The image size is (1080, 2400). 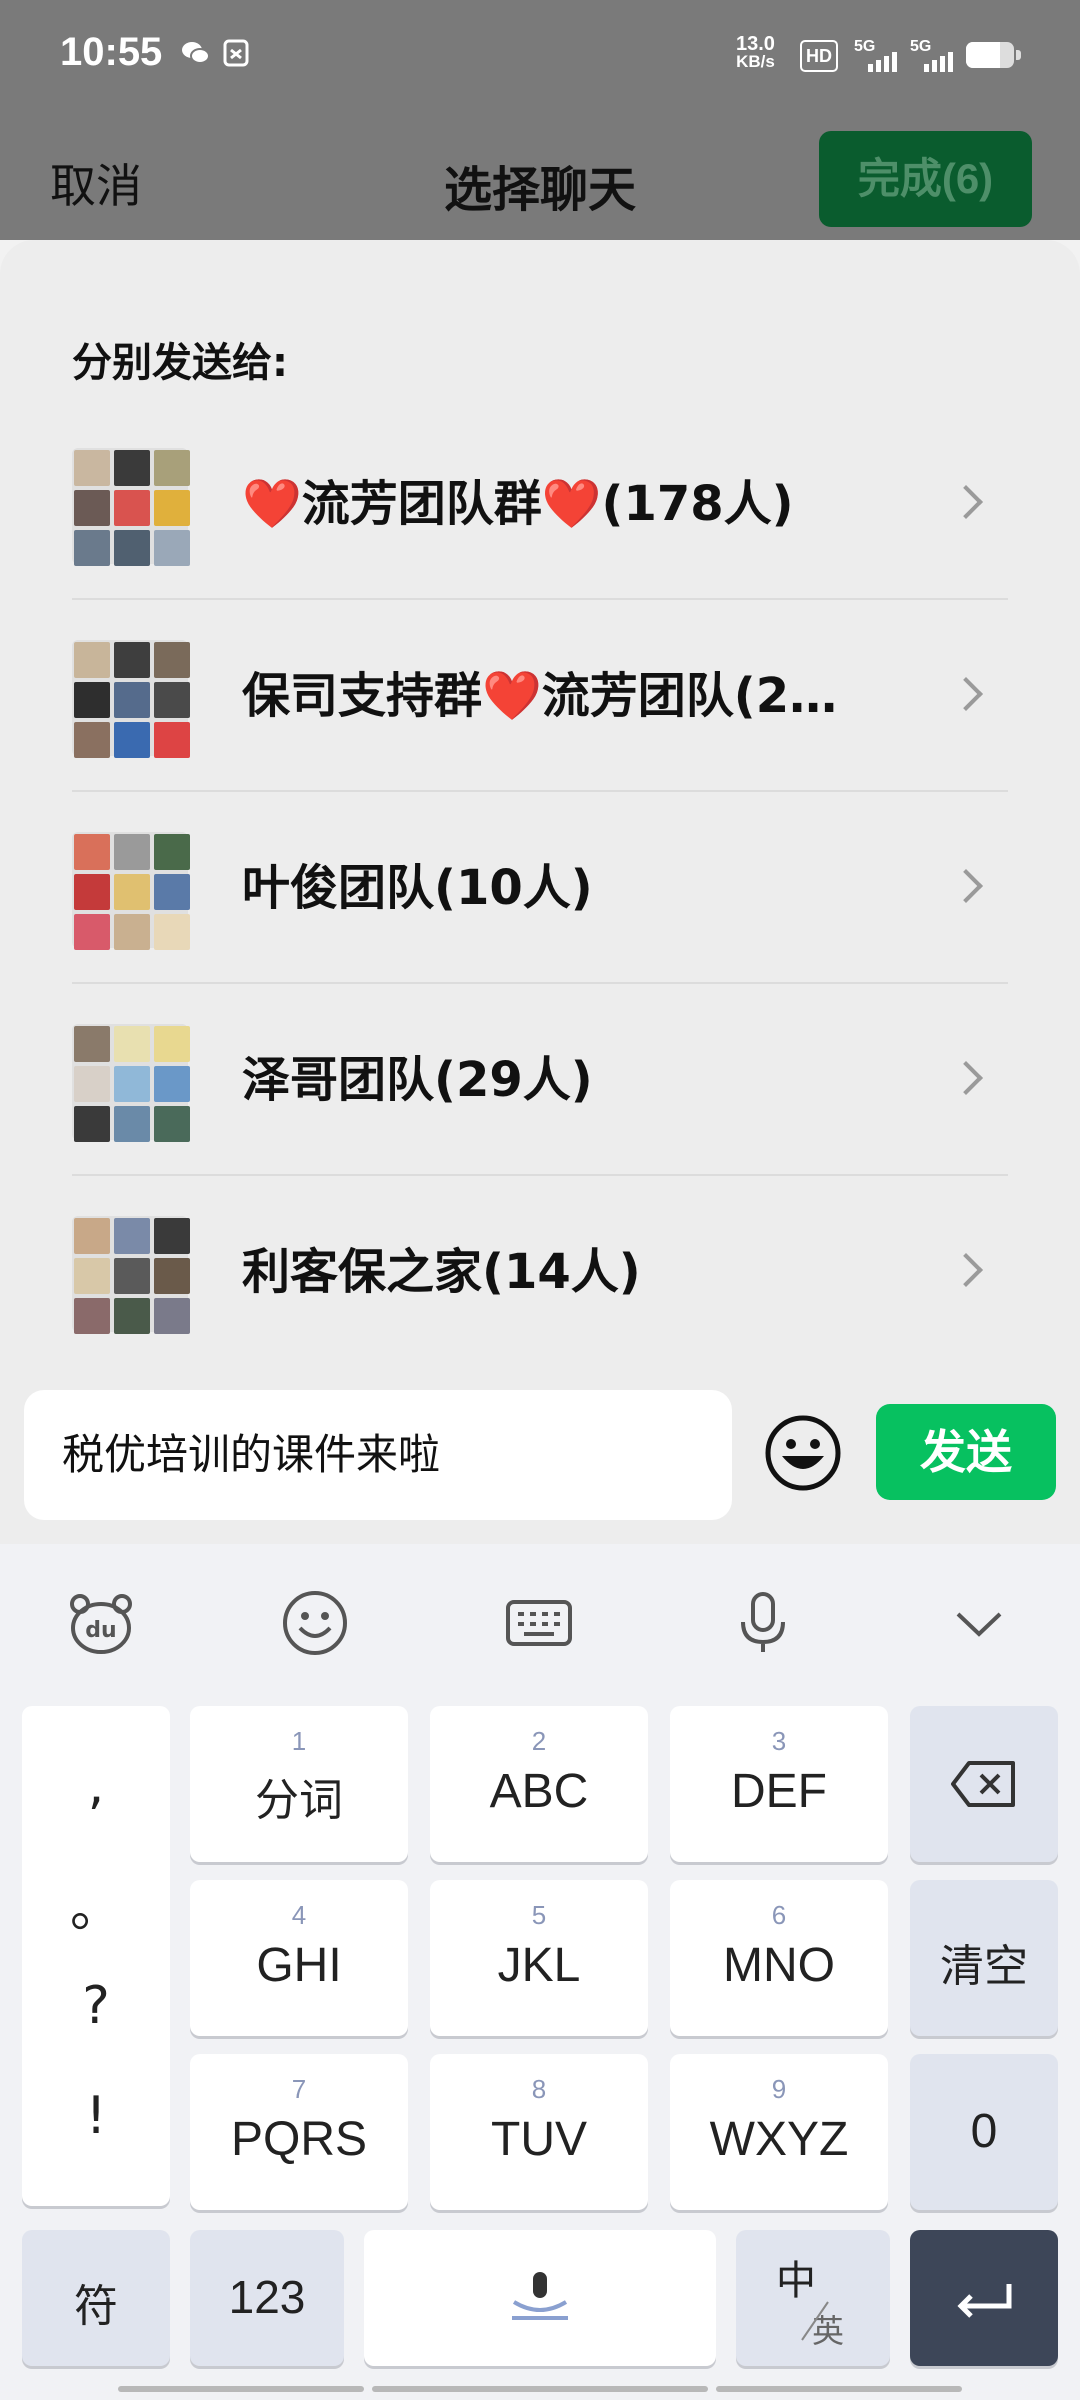 What do you see at coordinates (315, 1623) in the screenshot?
I see `smiley-icon` at bounding box center [315, 1623].